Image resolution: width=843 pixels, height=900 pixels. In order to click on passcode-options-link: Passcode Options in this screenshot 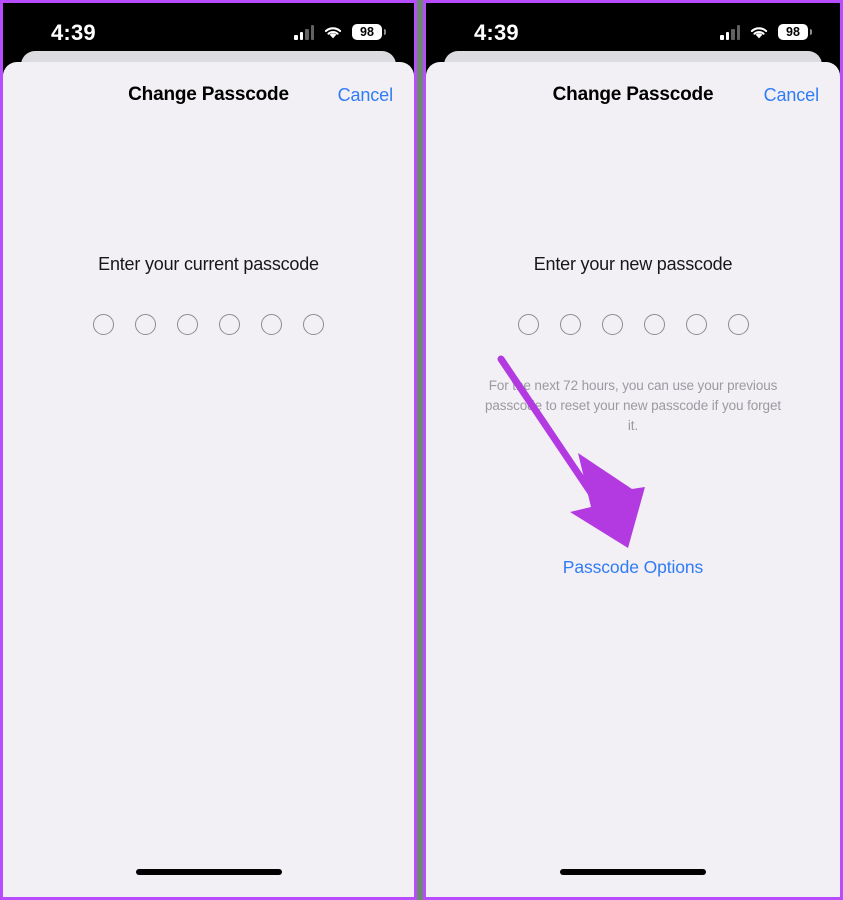, I will do `click(633, 567)`.